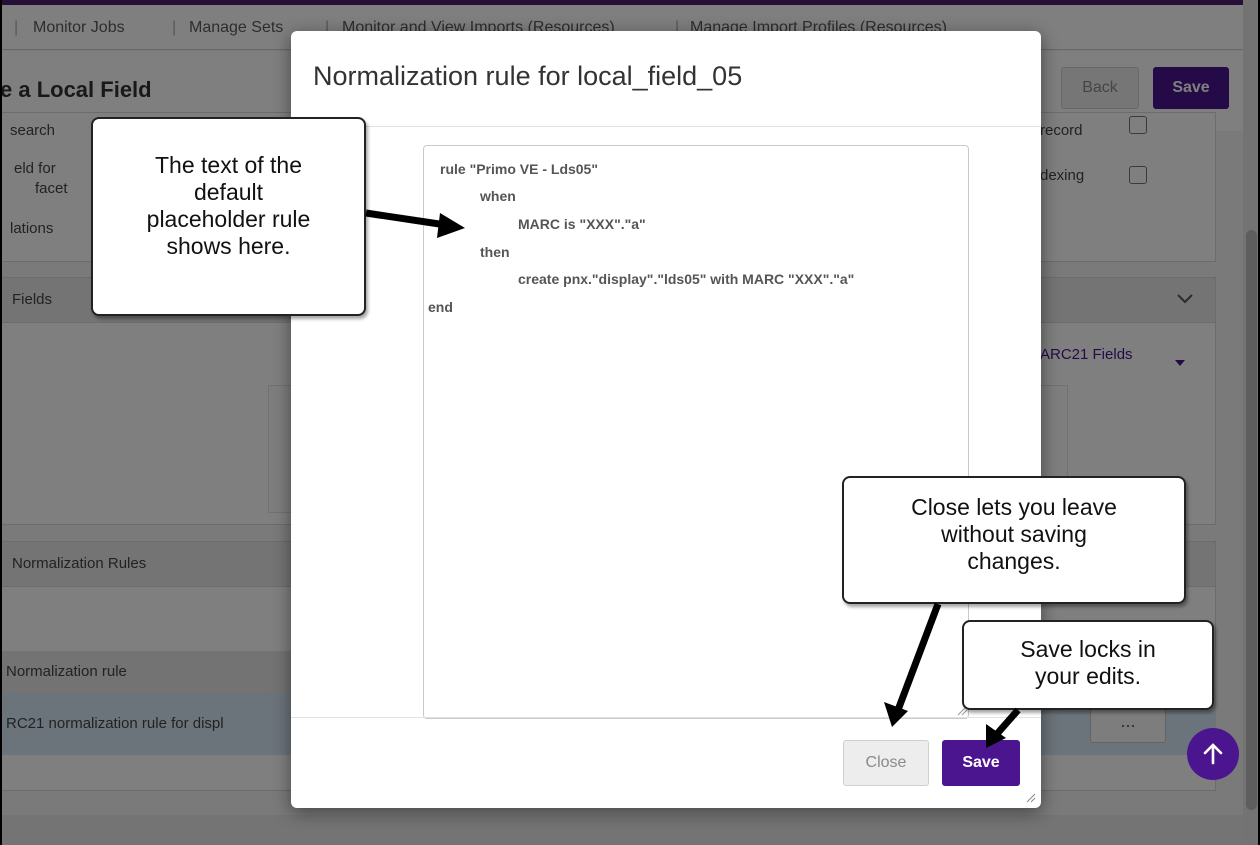  I want to click on callout-line: The text of the, so click(228, 165).